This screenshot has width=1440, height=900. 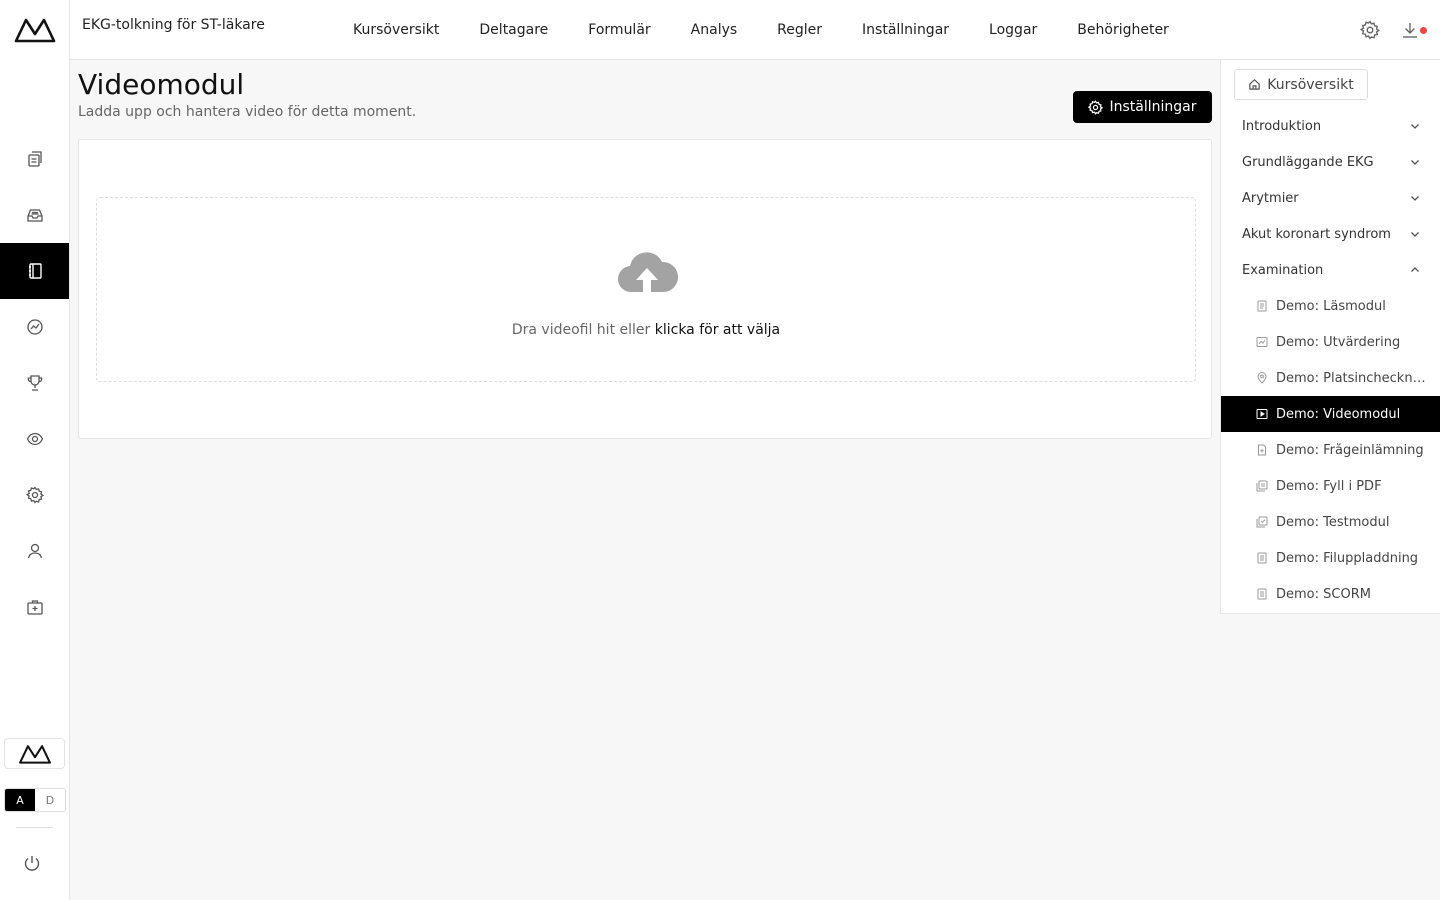 I want to click on menu-item-participants: Deltagare, so click(x=513, y=30).